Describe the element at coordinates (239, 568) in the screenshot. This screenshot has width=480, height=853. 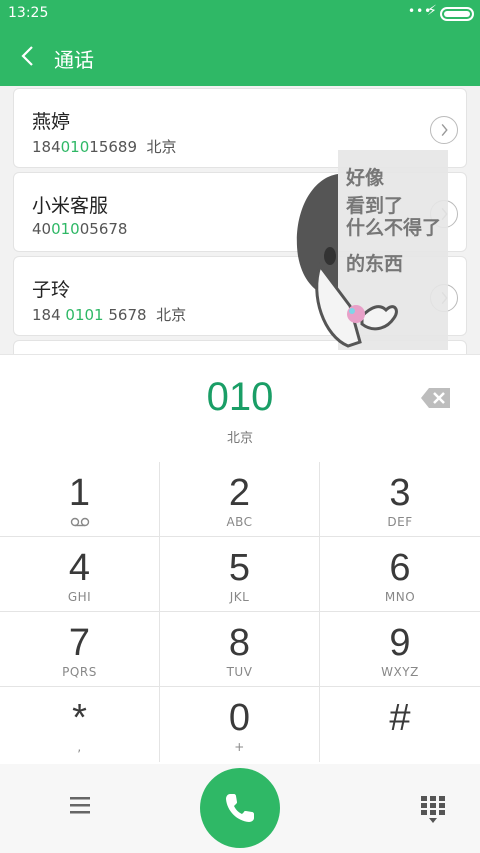
I see `key-digit: 5` at that location.